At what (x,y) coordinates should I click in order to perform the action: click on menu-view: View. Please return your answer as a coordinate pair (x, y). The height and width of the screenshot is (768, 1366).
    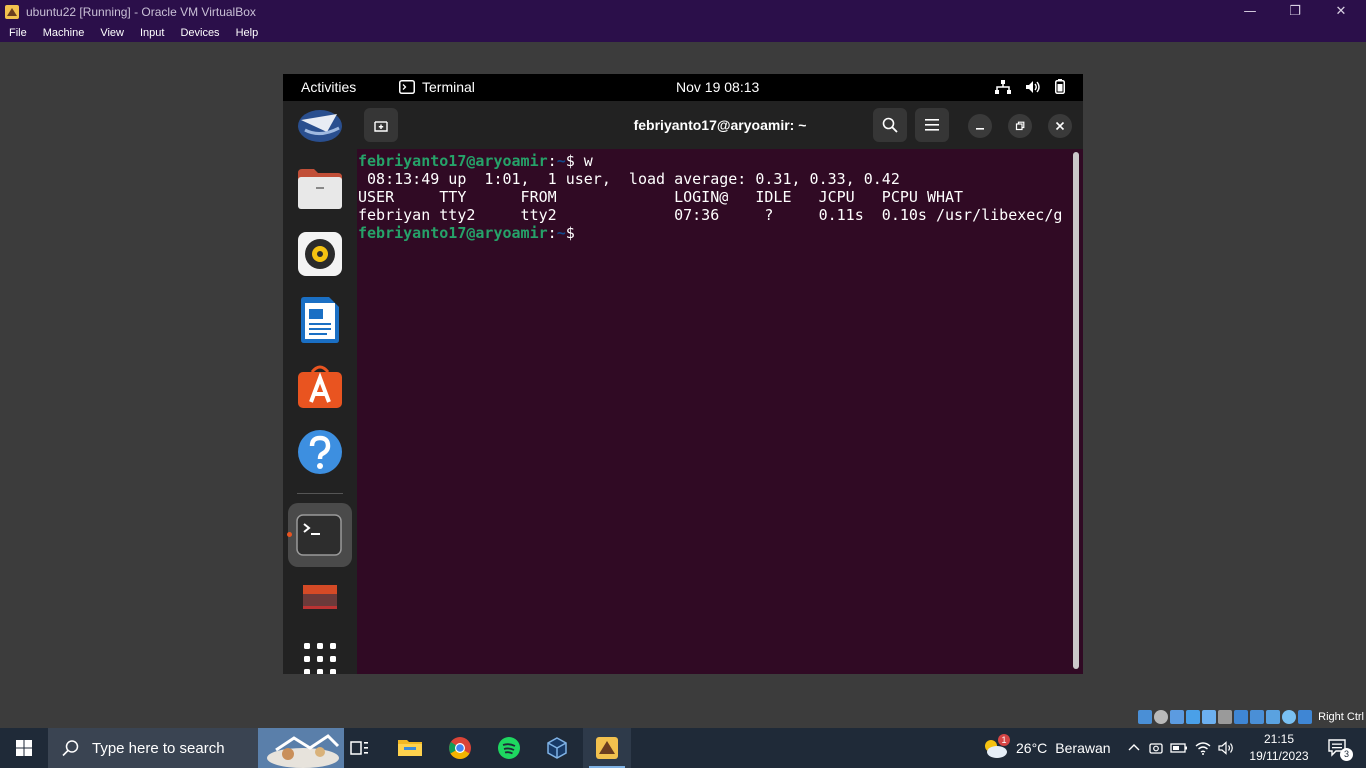
    Looking at the image, I should click on (111, 33).